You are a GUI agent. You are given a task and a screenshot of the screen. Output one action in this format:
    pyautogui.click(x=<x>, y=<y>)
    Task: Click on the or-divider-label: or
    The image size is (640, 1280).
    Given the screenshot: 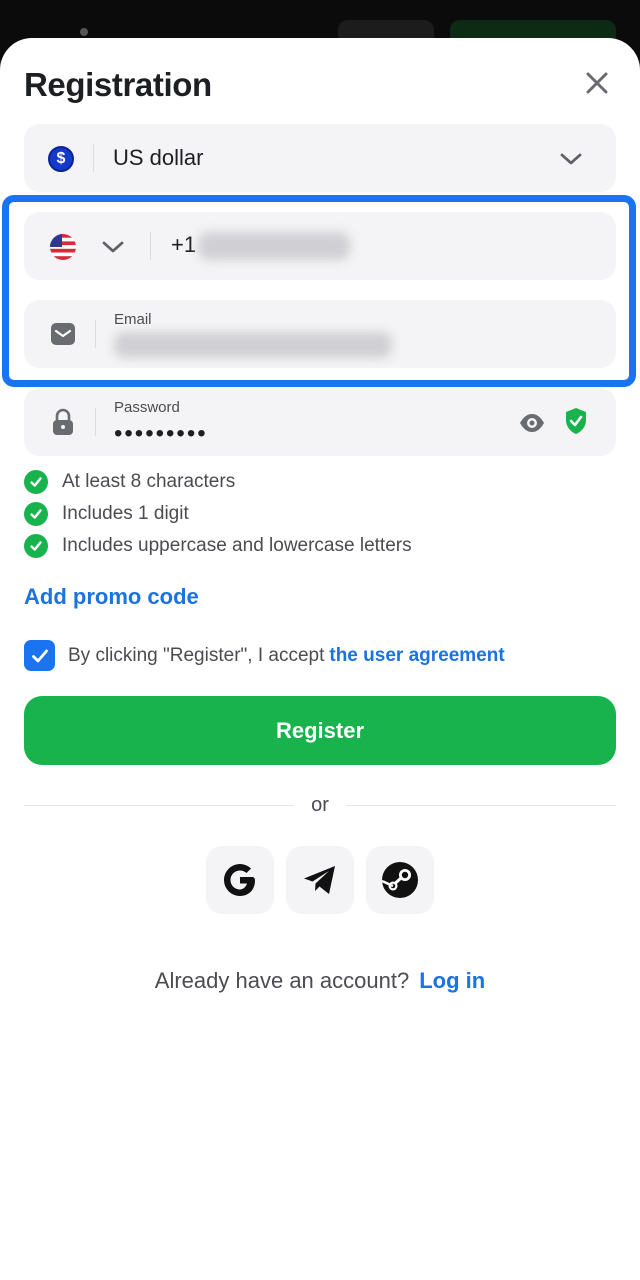 What is the action you would take?
    pyautogui.click(x=320, y=805)
    